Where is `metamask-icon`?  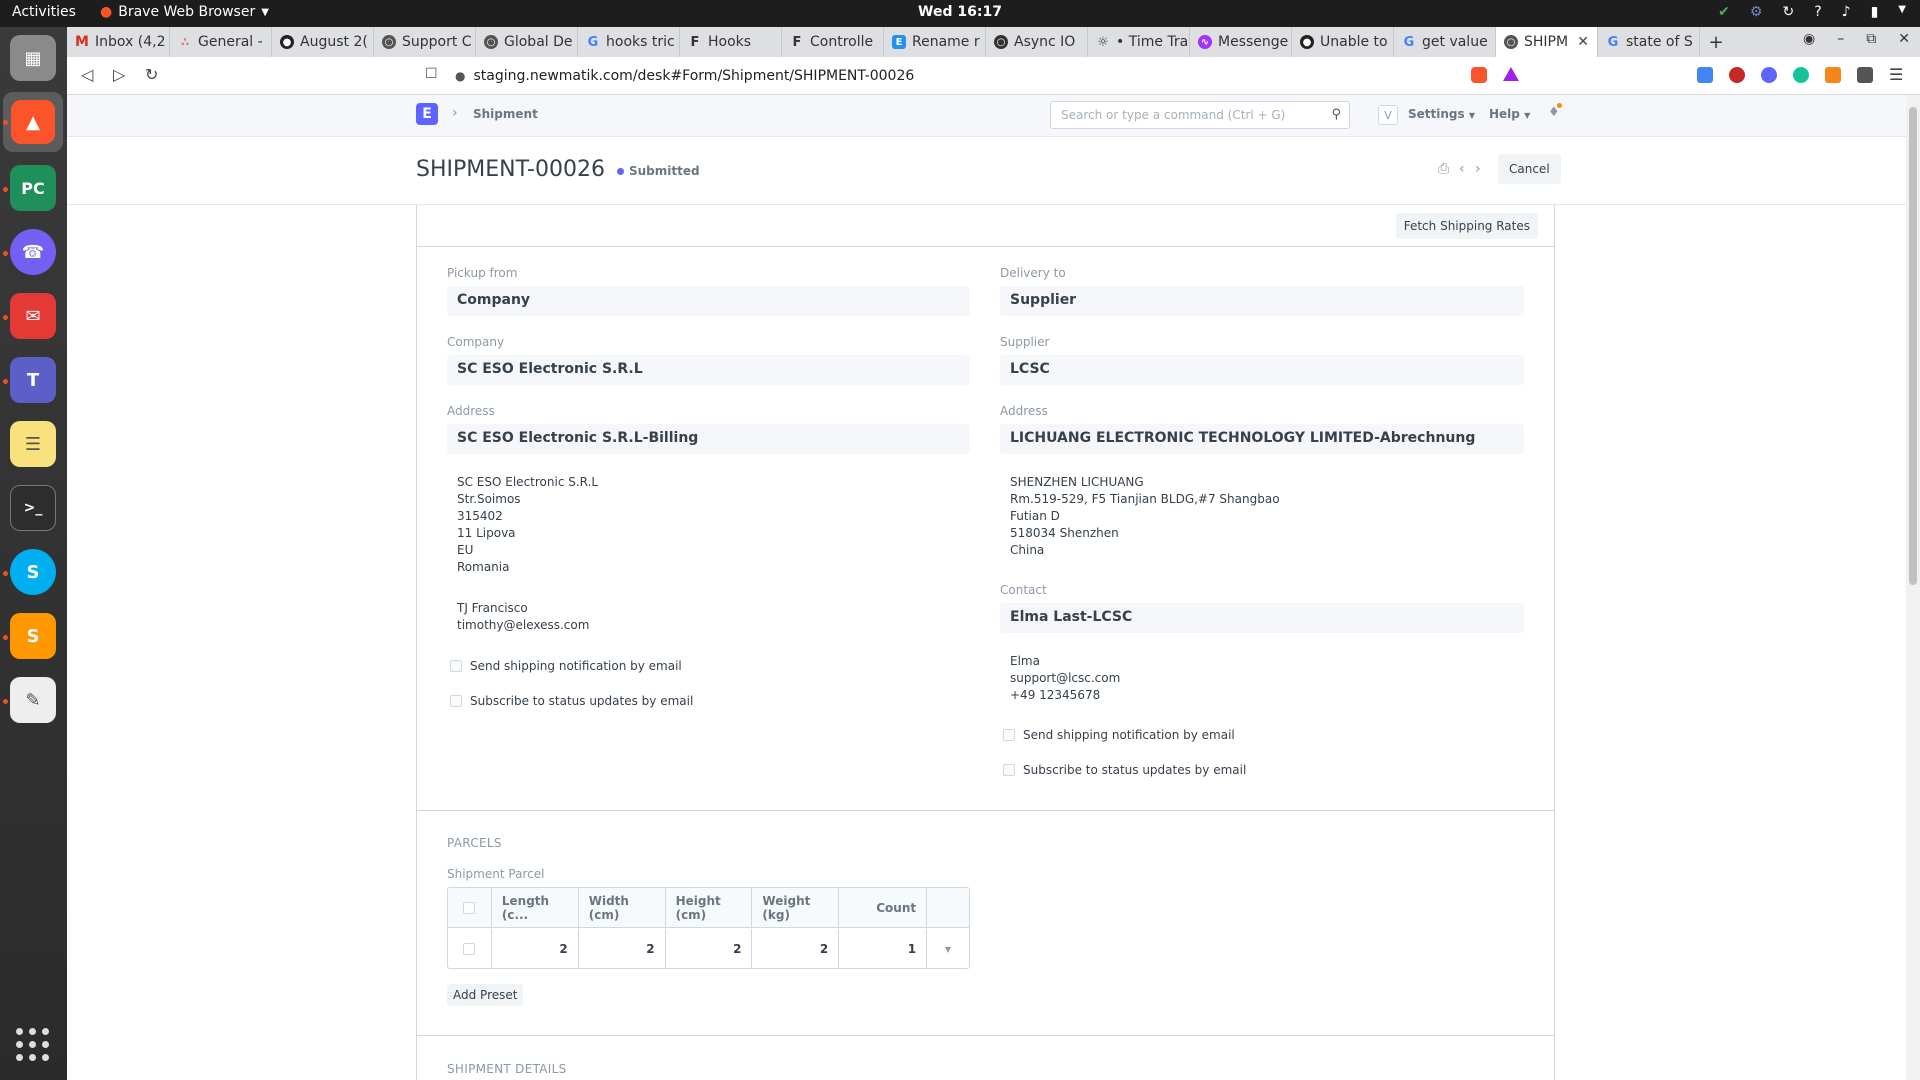 metamask-icon is located at coordinates (1833, 75).